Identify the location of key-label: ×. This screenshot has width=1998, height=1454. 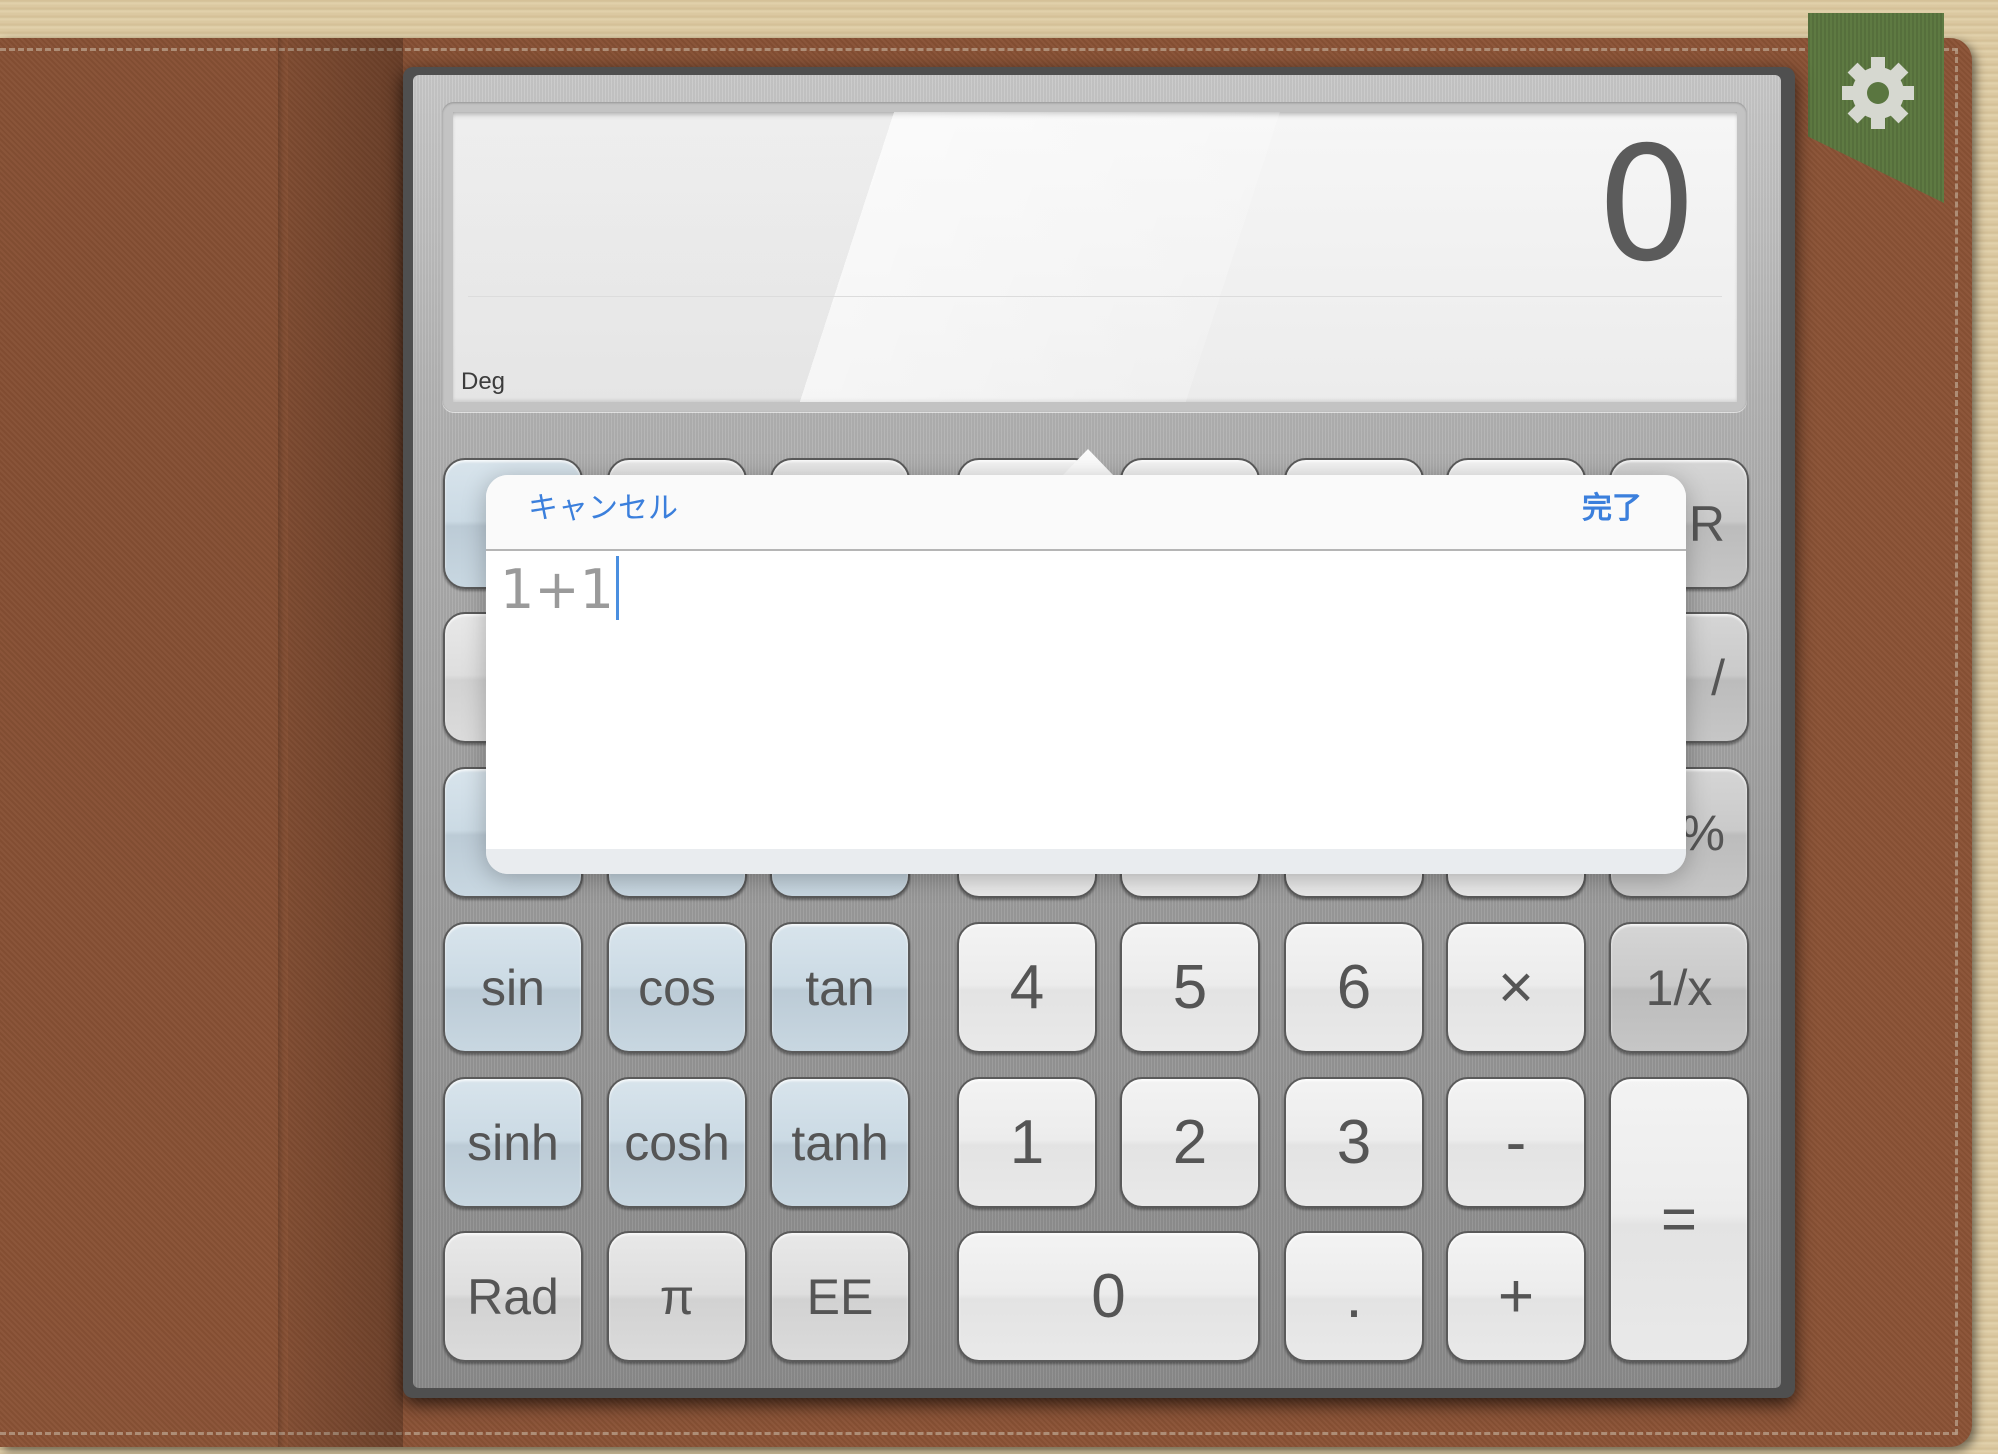
(1516, 987).